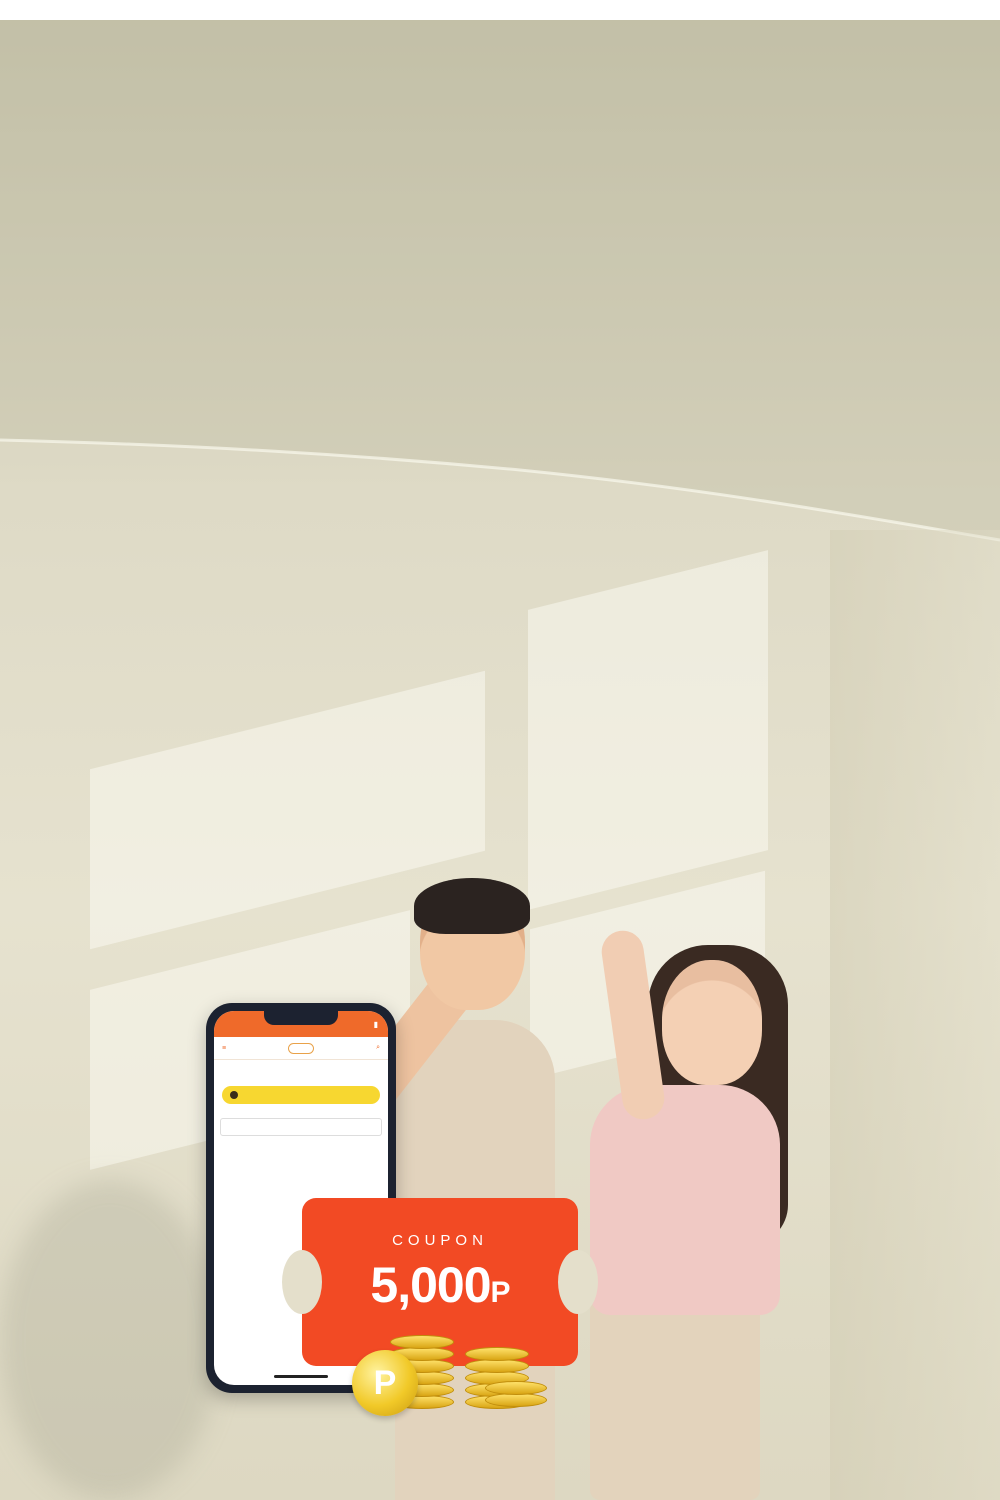 The image size is (1000, 1500). What do you see at coordinates (675, 1400) in the screenshot?
I see `woman-pants` at bounding box center [675, 1400].